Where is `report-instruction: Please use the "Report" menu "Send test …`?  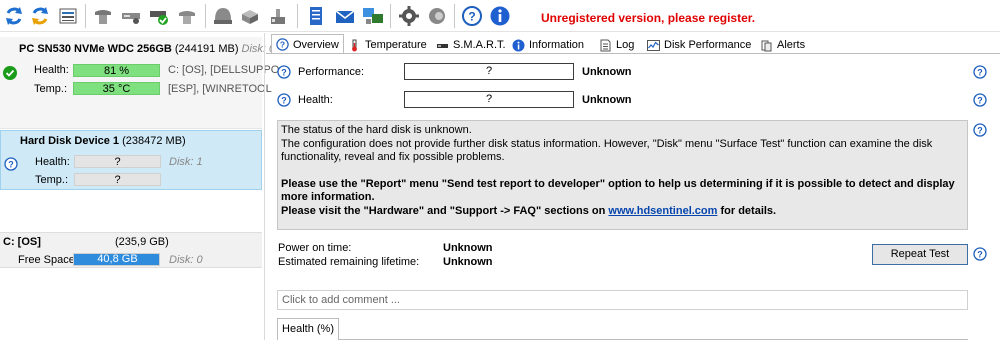
report-instruction: Please use the "Report" menu "Send test … is located at coordinates (618, 190).